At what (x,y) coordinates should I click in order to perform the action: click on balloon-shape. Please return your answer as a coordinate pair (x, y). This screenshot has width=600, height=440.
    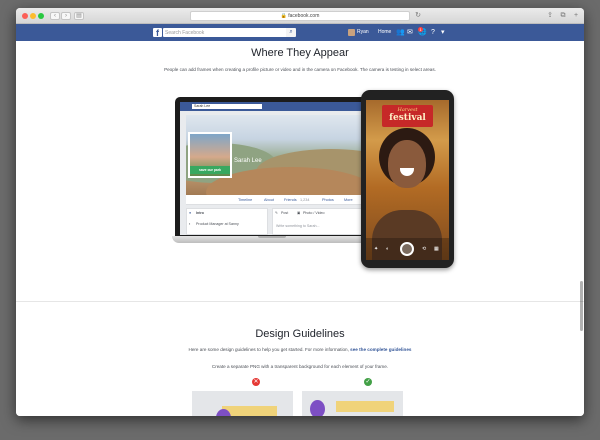
    Looking at the image, I should click on (317, 408).